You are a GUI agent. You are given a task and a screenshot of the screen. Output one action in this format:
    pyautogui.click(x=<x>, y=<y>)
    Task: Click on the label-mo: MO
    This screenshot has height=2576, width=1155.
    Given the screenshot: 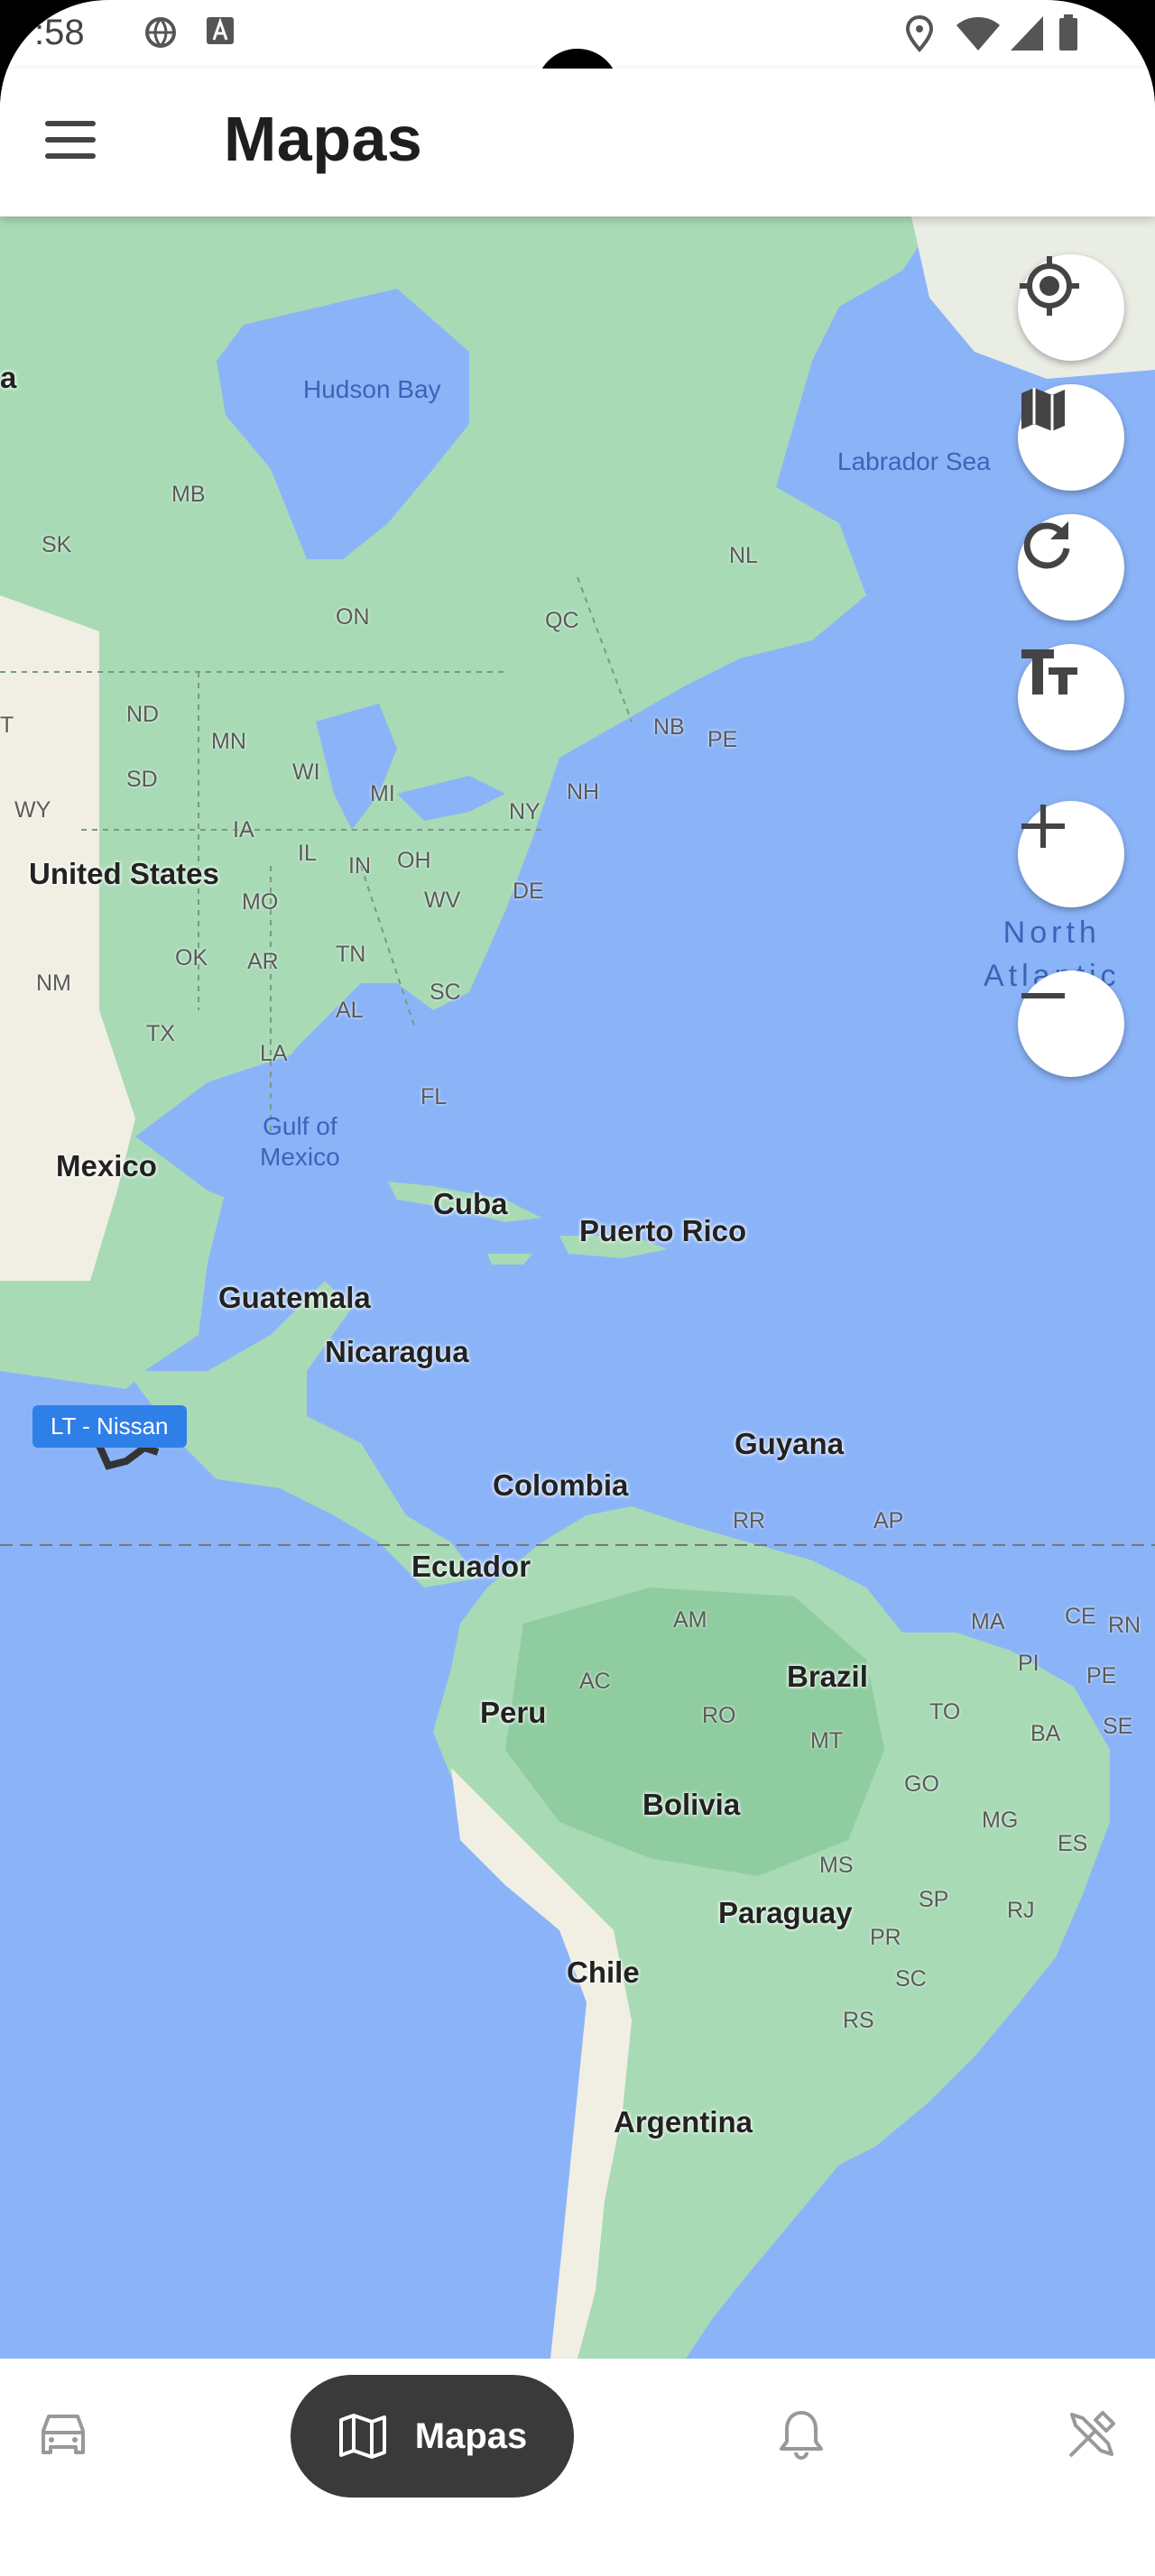 What is the action you would take?
    pyautogui.click(x=260, y=902)
    